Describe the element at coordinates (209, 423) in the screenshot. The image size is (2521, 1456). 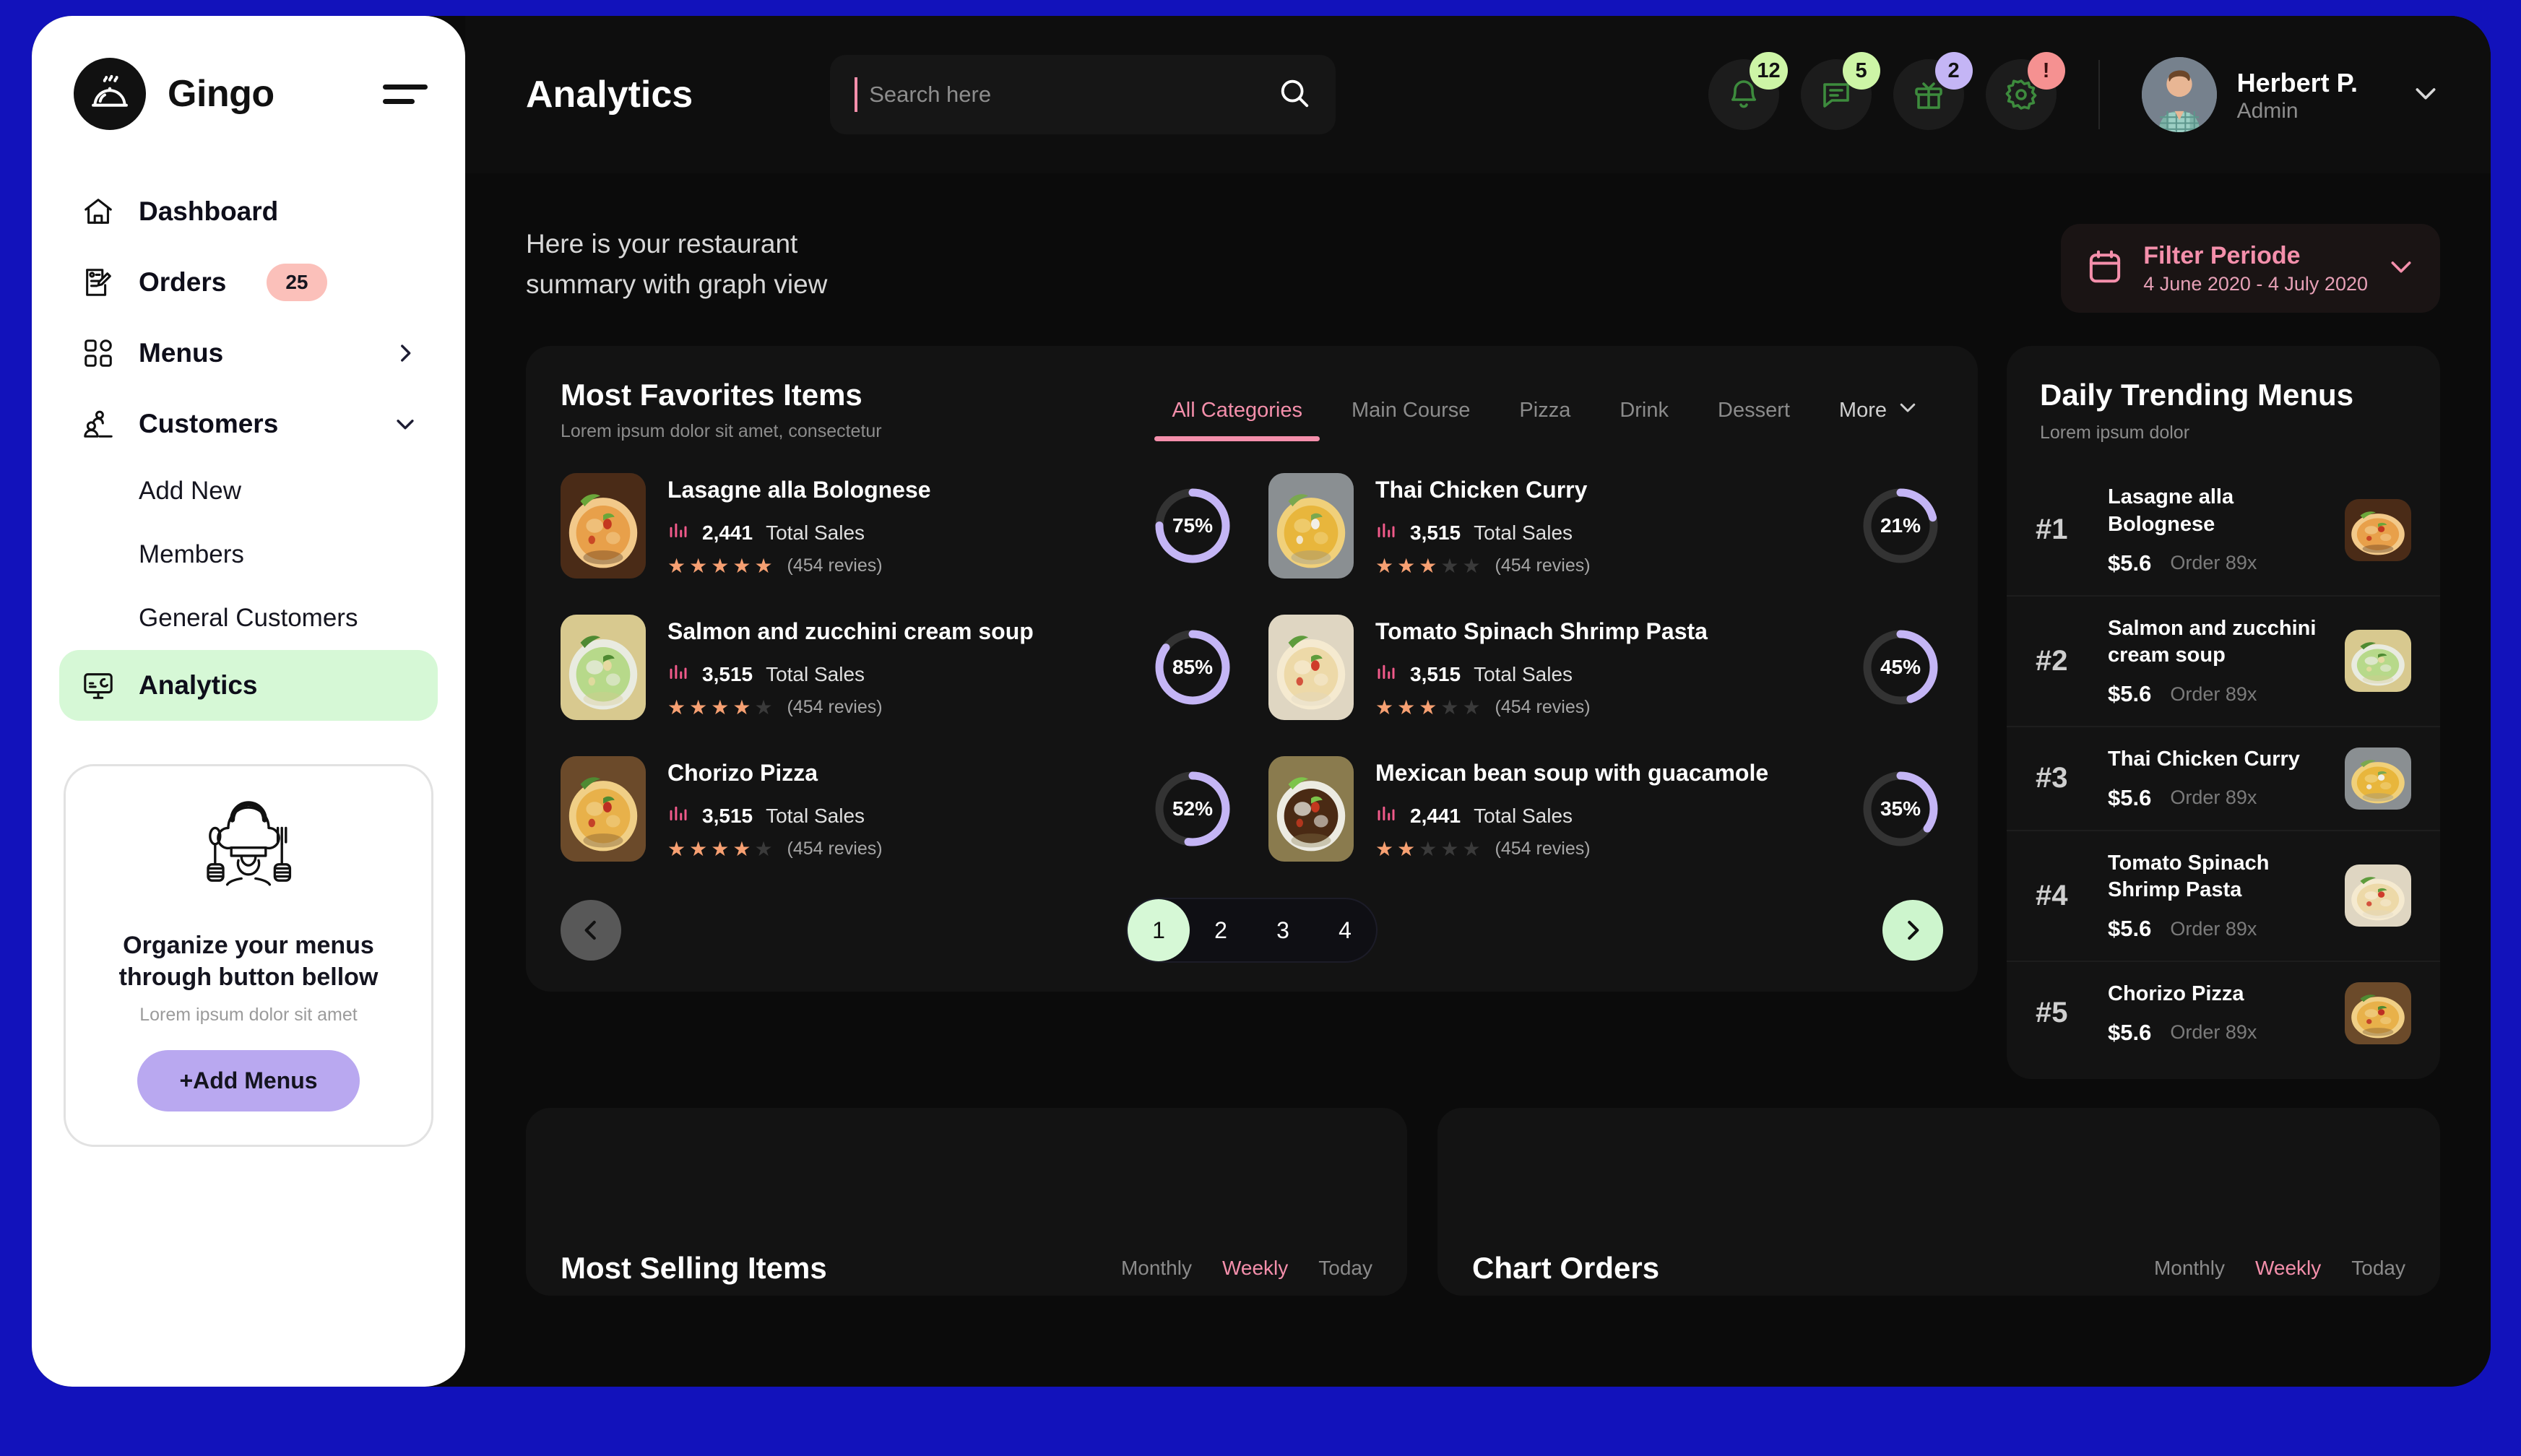
I see `sidebar-item-label: Customers` at that location.